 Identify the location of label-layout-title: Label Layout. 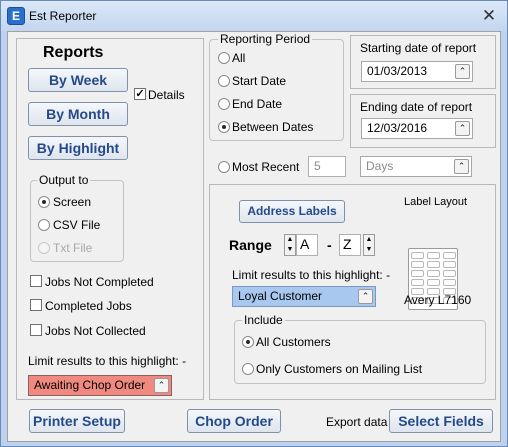
(435, 202).